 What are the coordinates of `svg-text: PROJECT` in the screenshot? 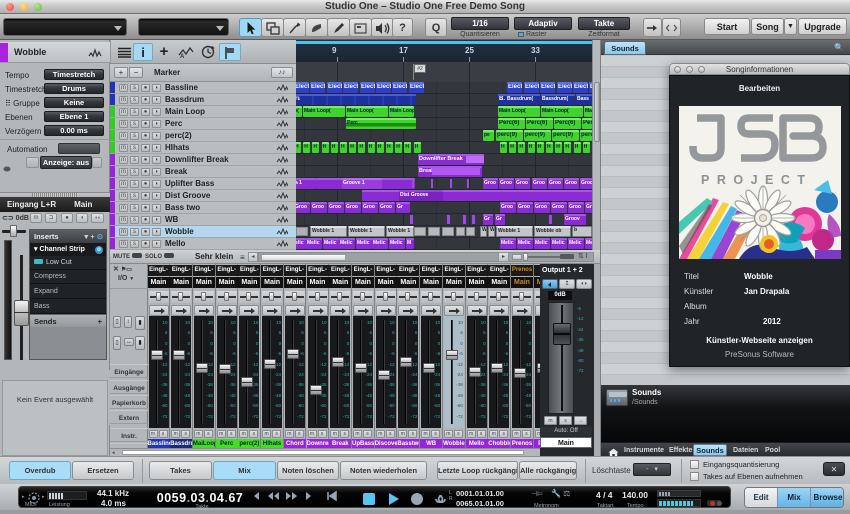 It's located at (757, 180).